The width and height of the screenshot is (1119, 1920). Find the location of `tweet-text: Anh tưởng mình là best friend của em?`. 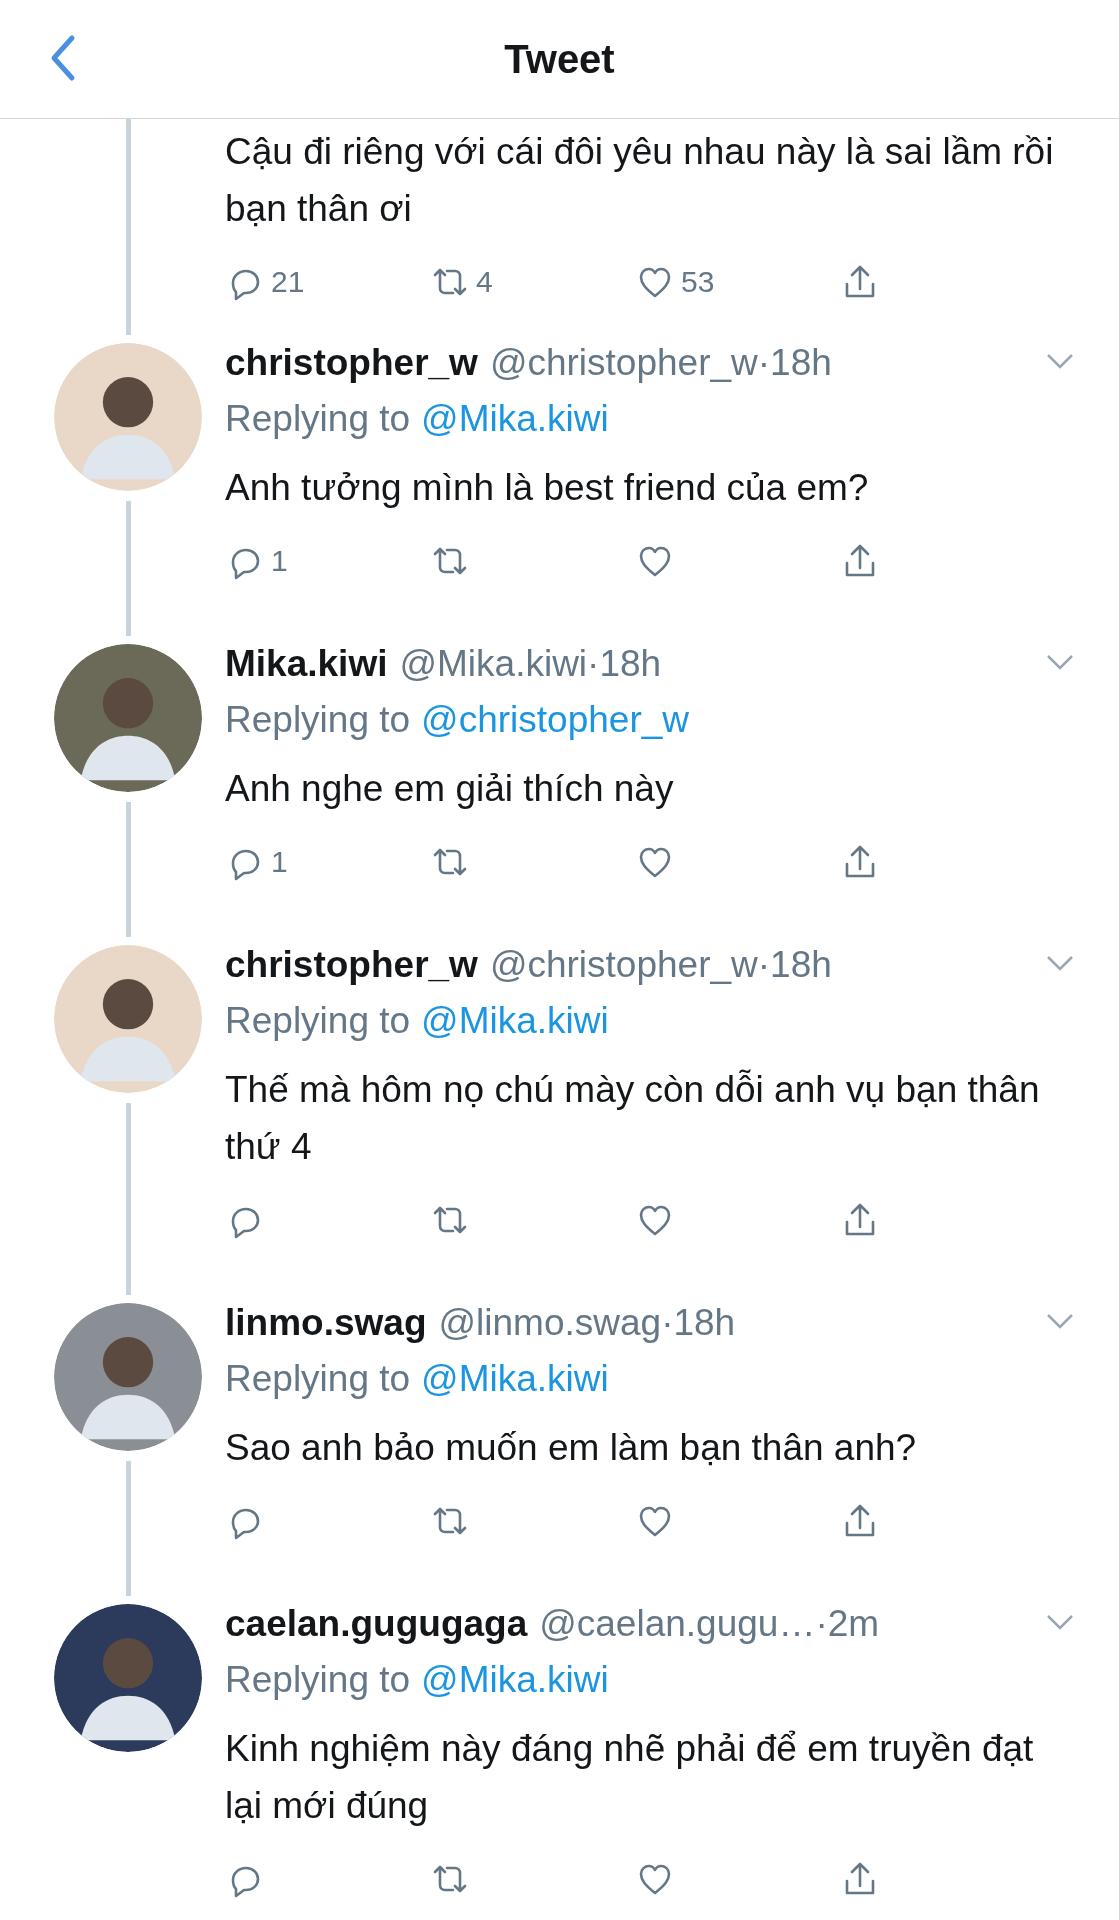

tweet-text: Anh tưởng mình là best friend của em? is located at coordinates (547, 488).